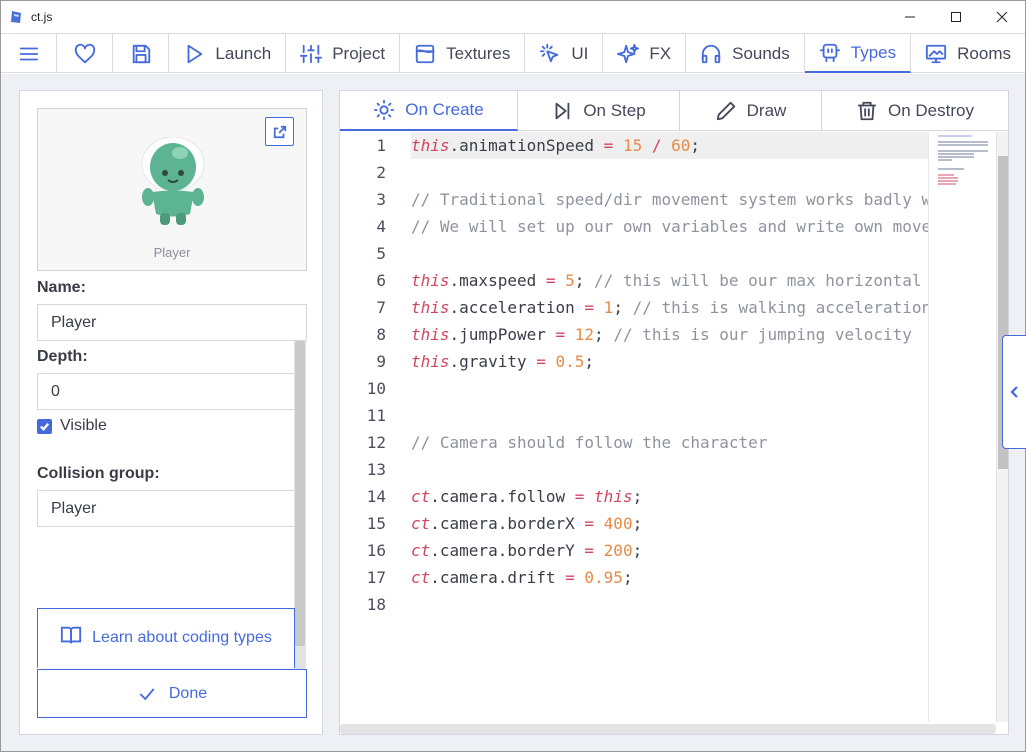  What do you see at coordinates (873, 52) in the screenshot?
I see `nav-types-label: Types` at bounding box center [873, 52].